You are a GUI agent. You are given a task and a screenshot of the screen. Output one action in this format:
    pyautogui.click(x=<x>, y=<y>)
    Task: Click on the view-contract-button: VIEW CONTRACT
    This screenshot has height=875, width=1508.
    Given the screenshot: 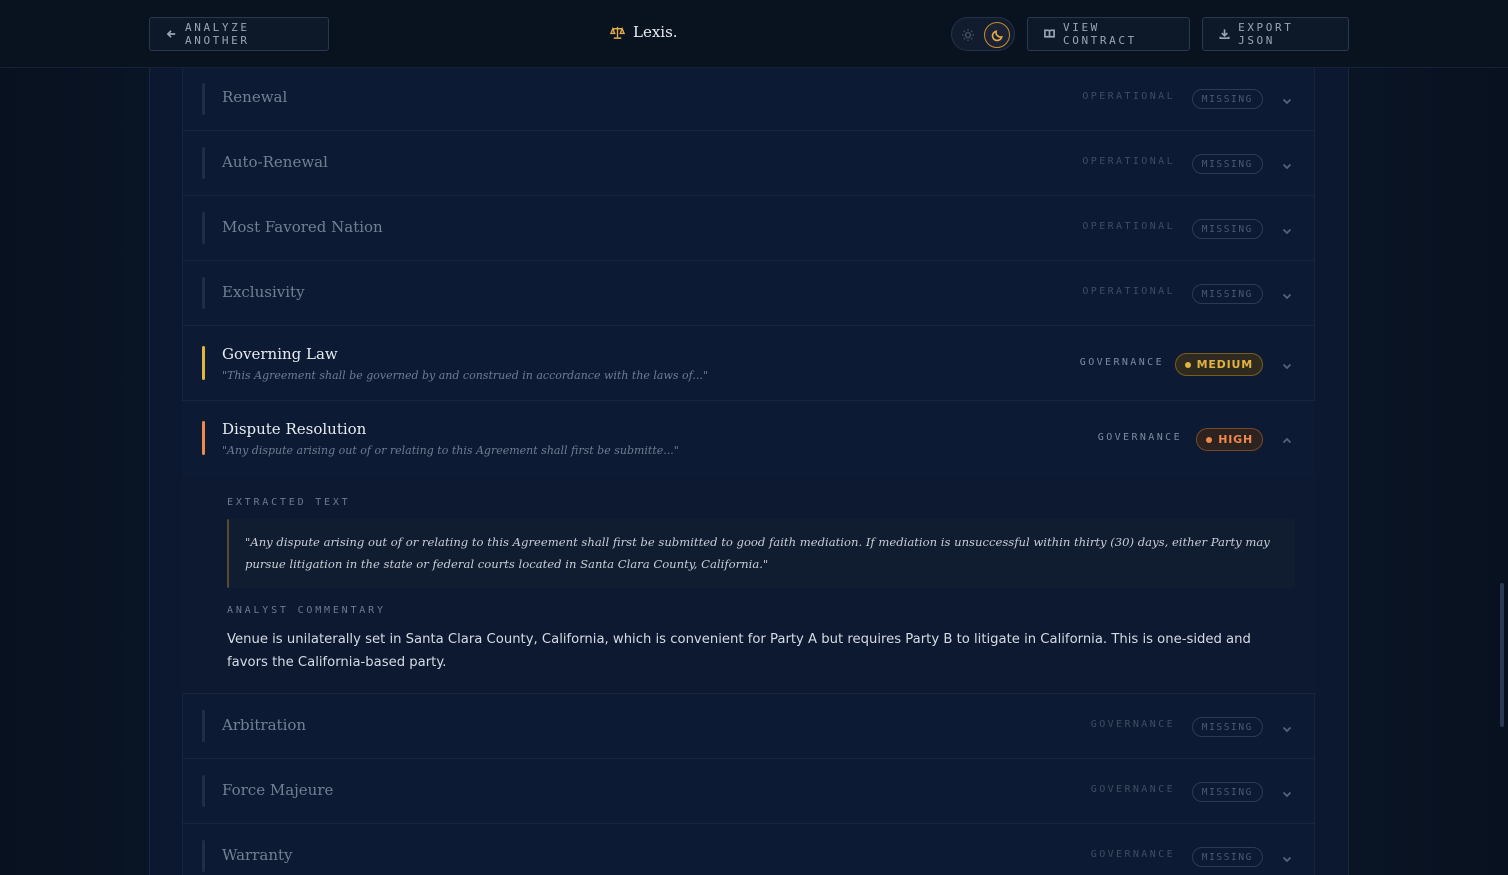 What is the action you would take?
    pyautogui.click(x=1108, y=34)
    